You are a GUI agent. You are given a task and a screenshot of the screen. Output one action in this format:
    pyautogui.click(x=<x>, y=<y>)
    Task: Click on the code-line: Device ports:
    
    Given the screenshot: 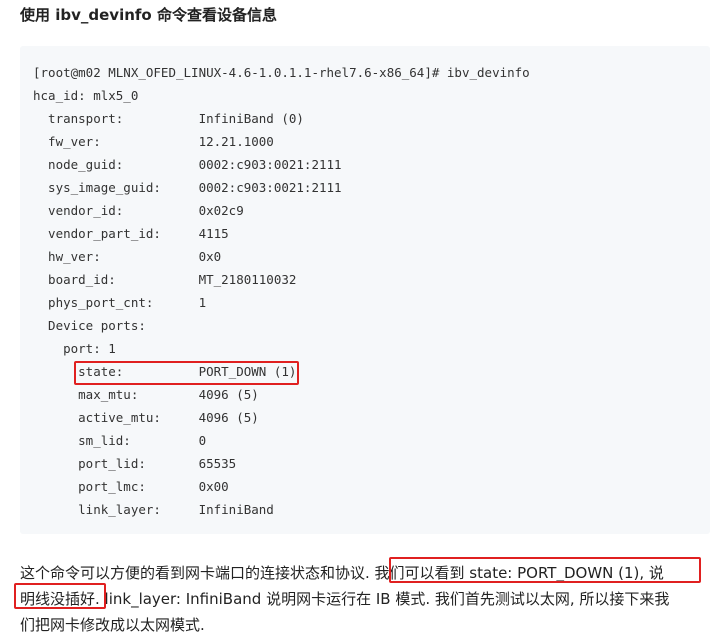 What is the action you would take?
    pyautogui.click(x=89, y=325)
    